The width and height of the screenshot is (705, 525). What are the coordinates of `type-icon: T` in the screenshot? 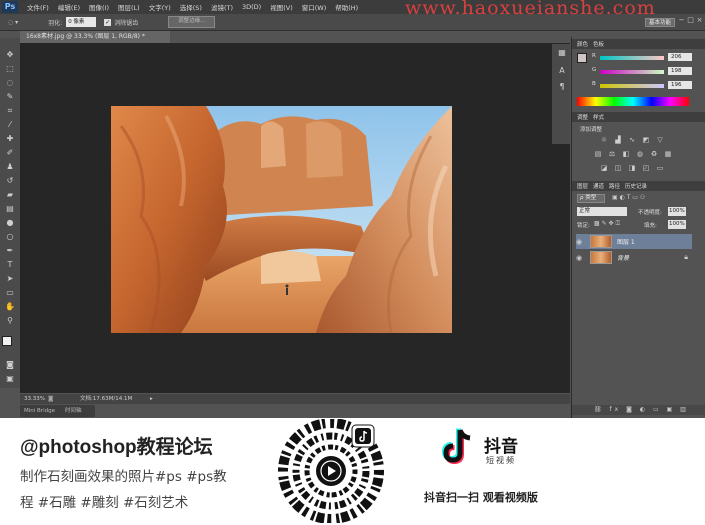 It's located at (10, 265).